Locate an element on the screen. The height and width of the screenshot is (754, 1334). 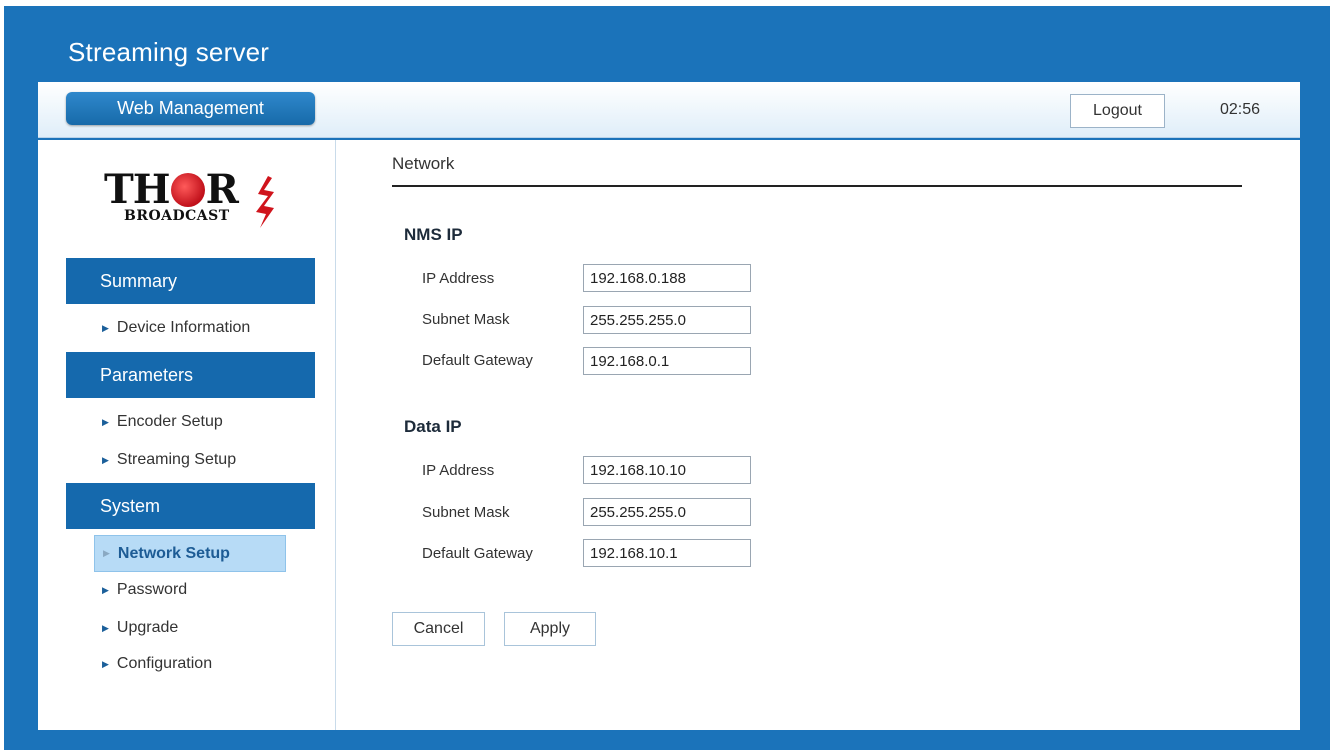
app-title: Streaming server is located at coordinates (169, 52).